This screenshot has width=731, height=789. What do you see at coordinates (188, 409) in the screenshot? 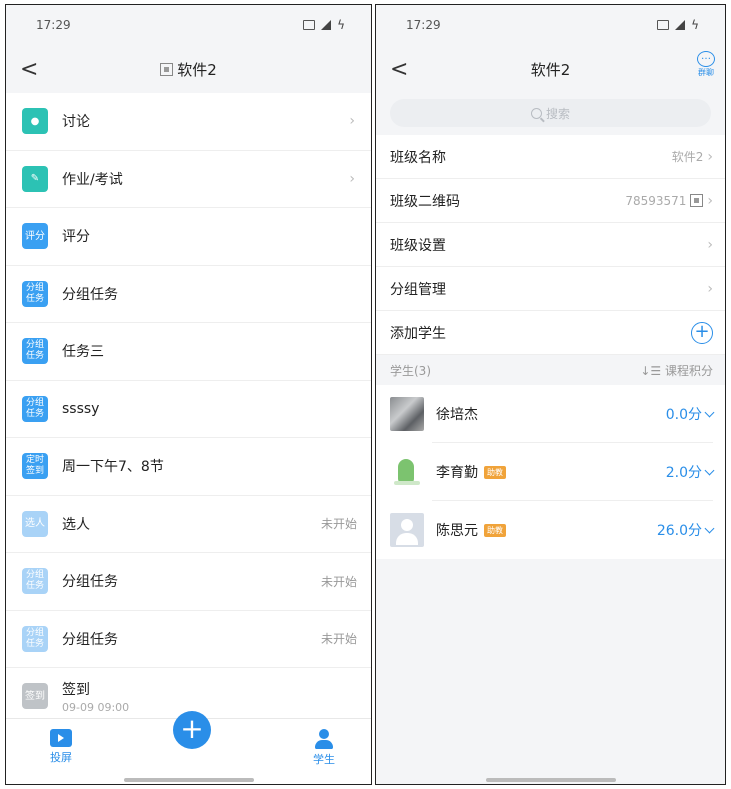
I see `activity-item: 分组任务 ssssy` at bounding box center [188, 409].